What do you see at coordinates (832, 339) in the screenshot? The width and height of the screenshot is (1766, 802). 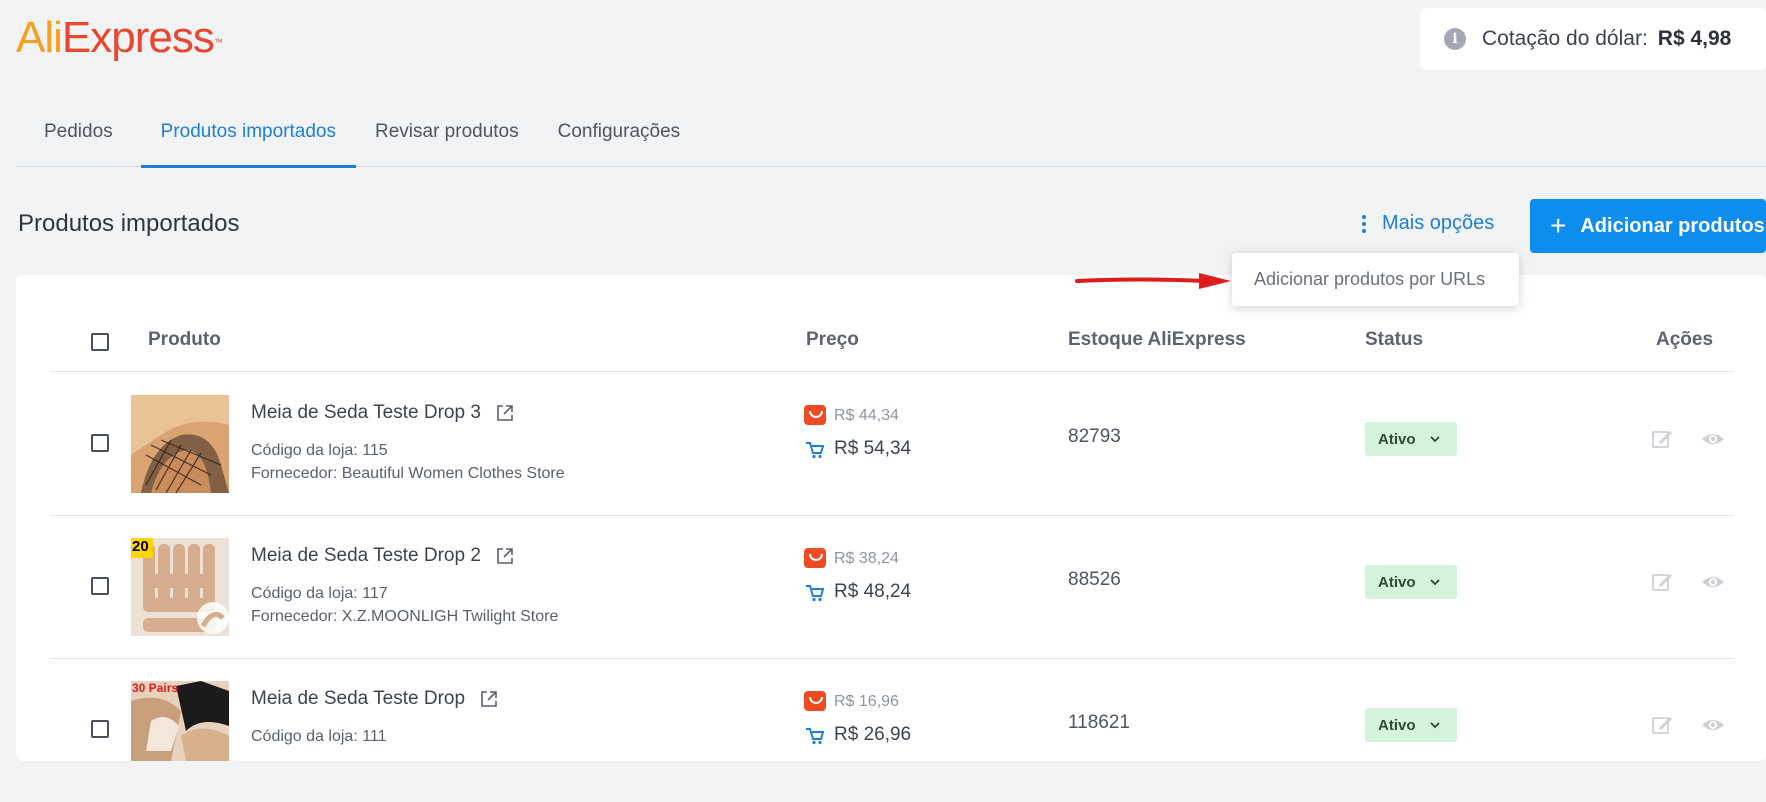 I see `column-header-price: Preço` at bounding box center [832, 339].